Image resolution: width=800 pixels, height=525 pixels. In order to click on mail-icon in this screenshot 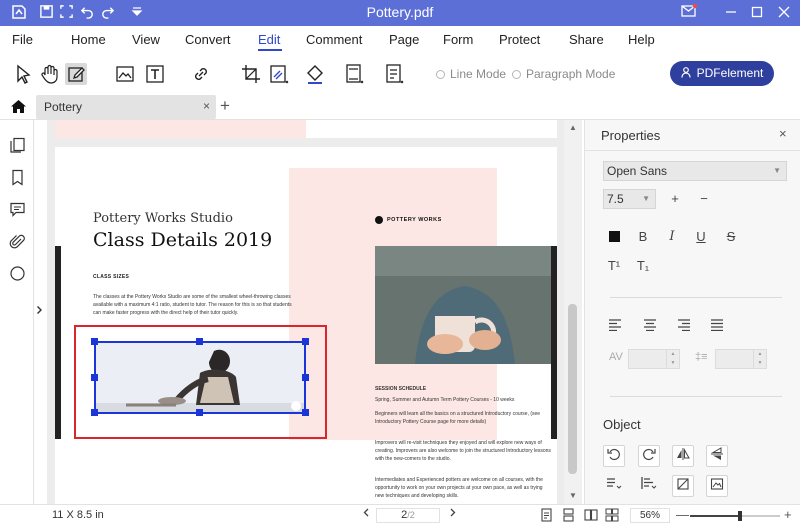, I will do `click(689, 13)`.